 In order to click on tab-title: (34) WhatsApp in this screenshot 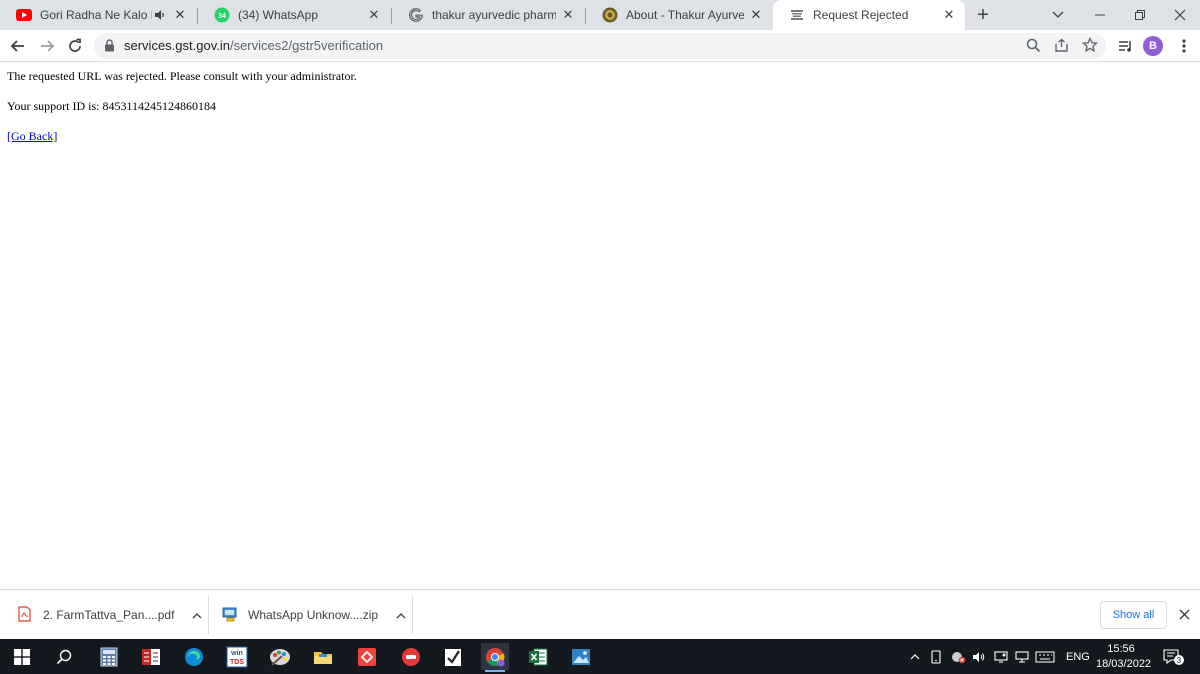, I will do `click(278, 15)`.